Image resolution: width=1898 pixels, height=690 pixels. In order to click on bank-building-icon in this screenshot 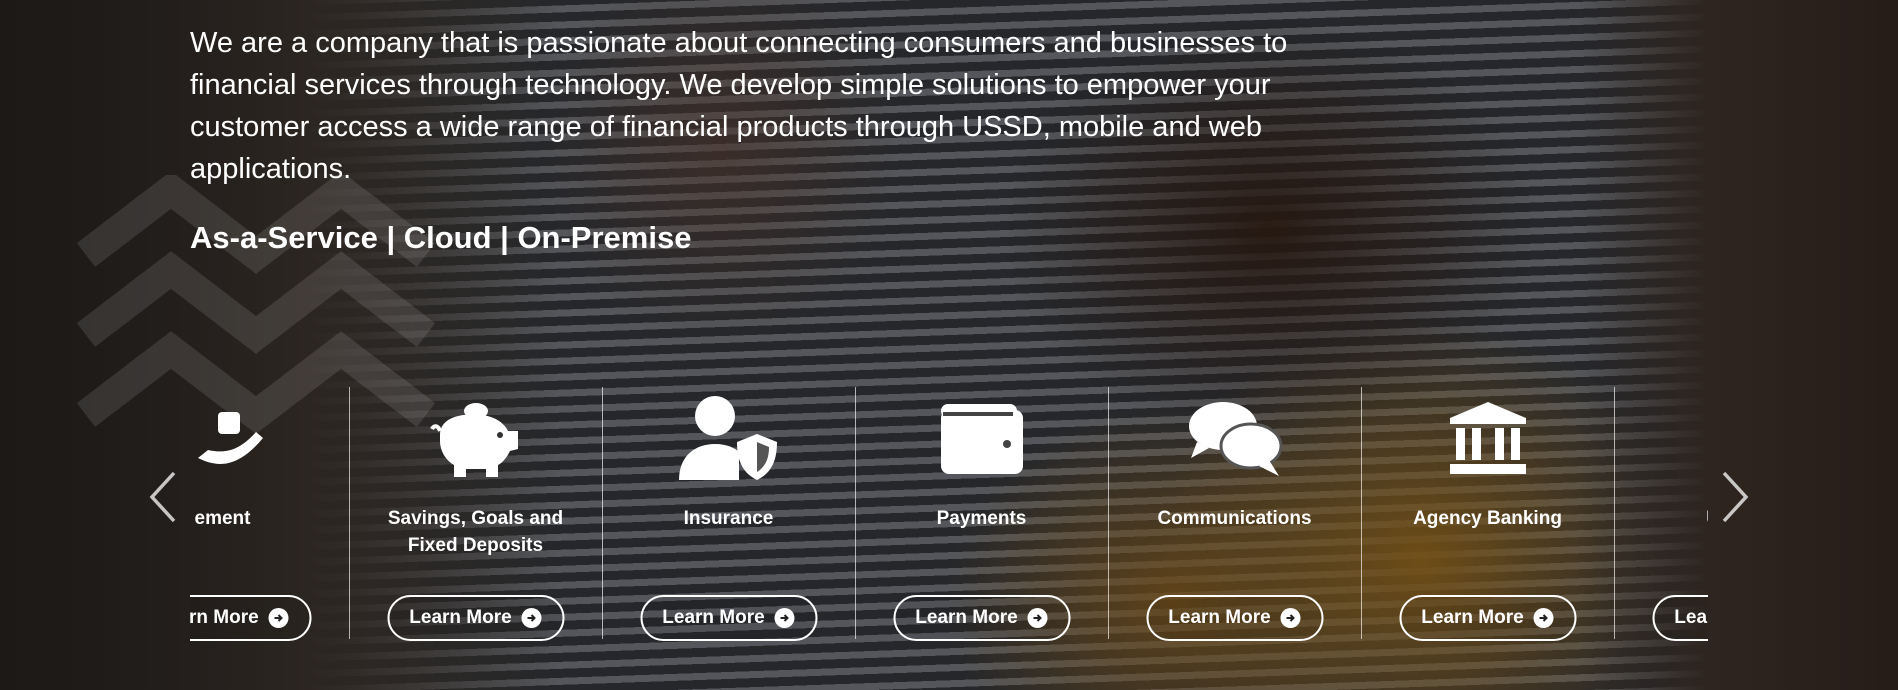, I will do `click(1487, 438)`.